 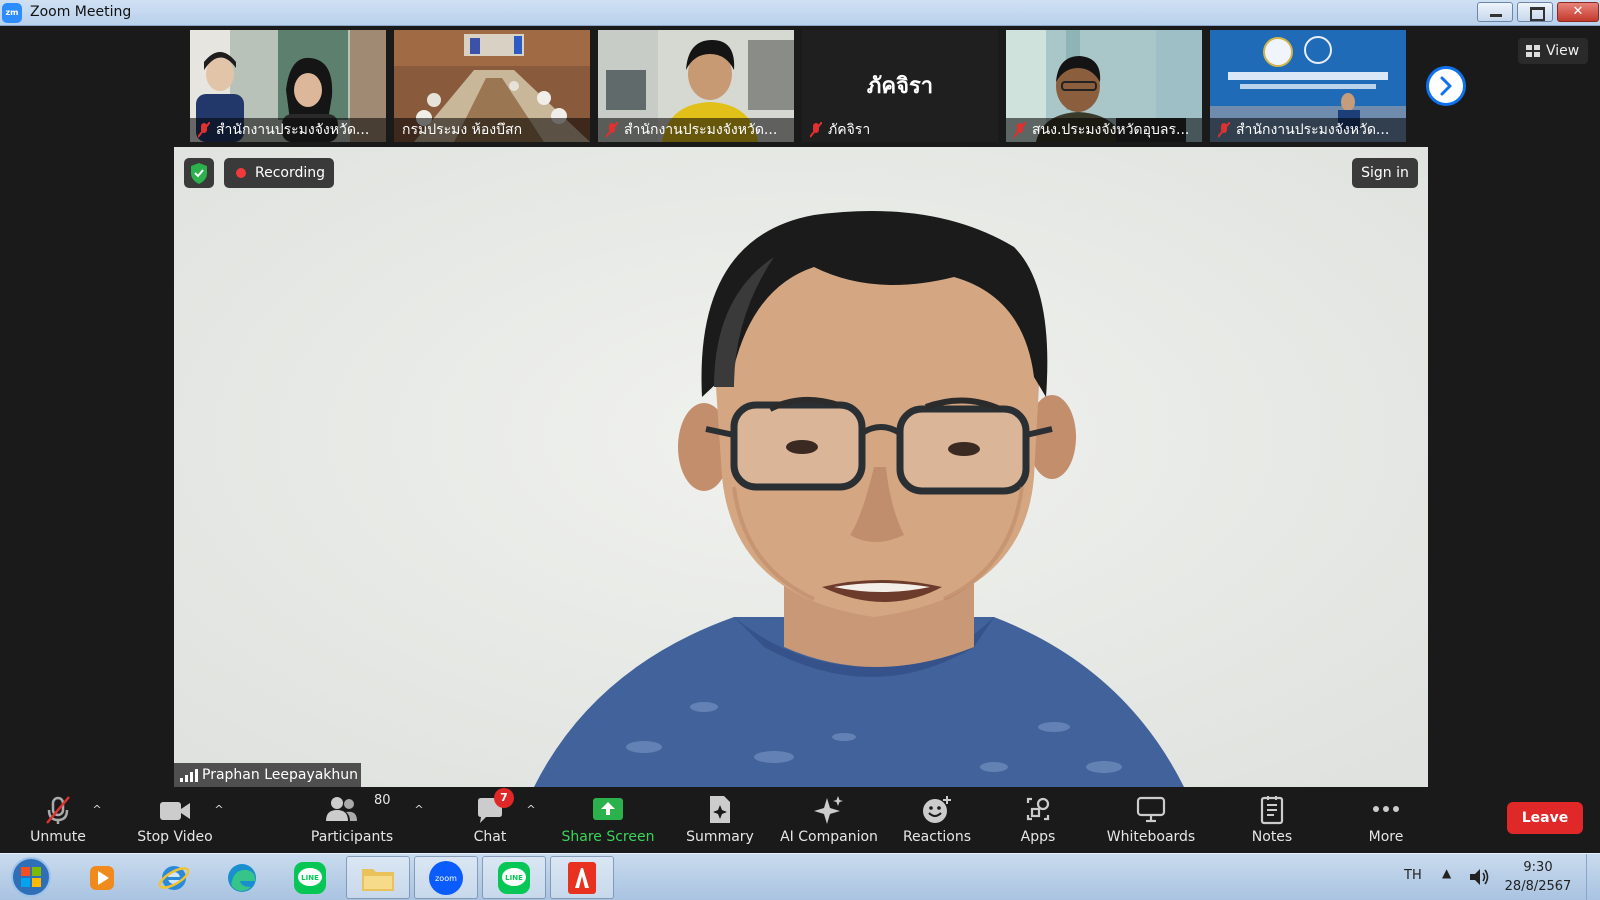 What do you see at coordinates (1545, 818) in the screenshot?
I see `leave-button: Leave` at bounding box center [1545, 818].